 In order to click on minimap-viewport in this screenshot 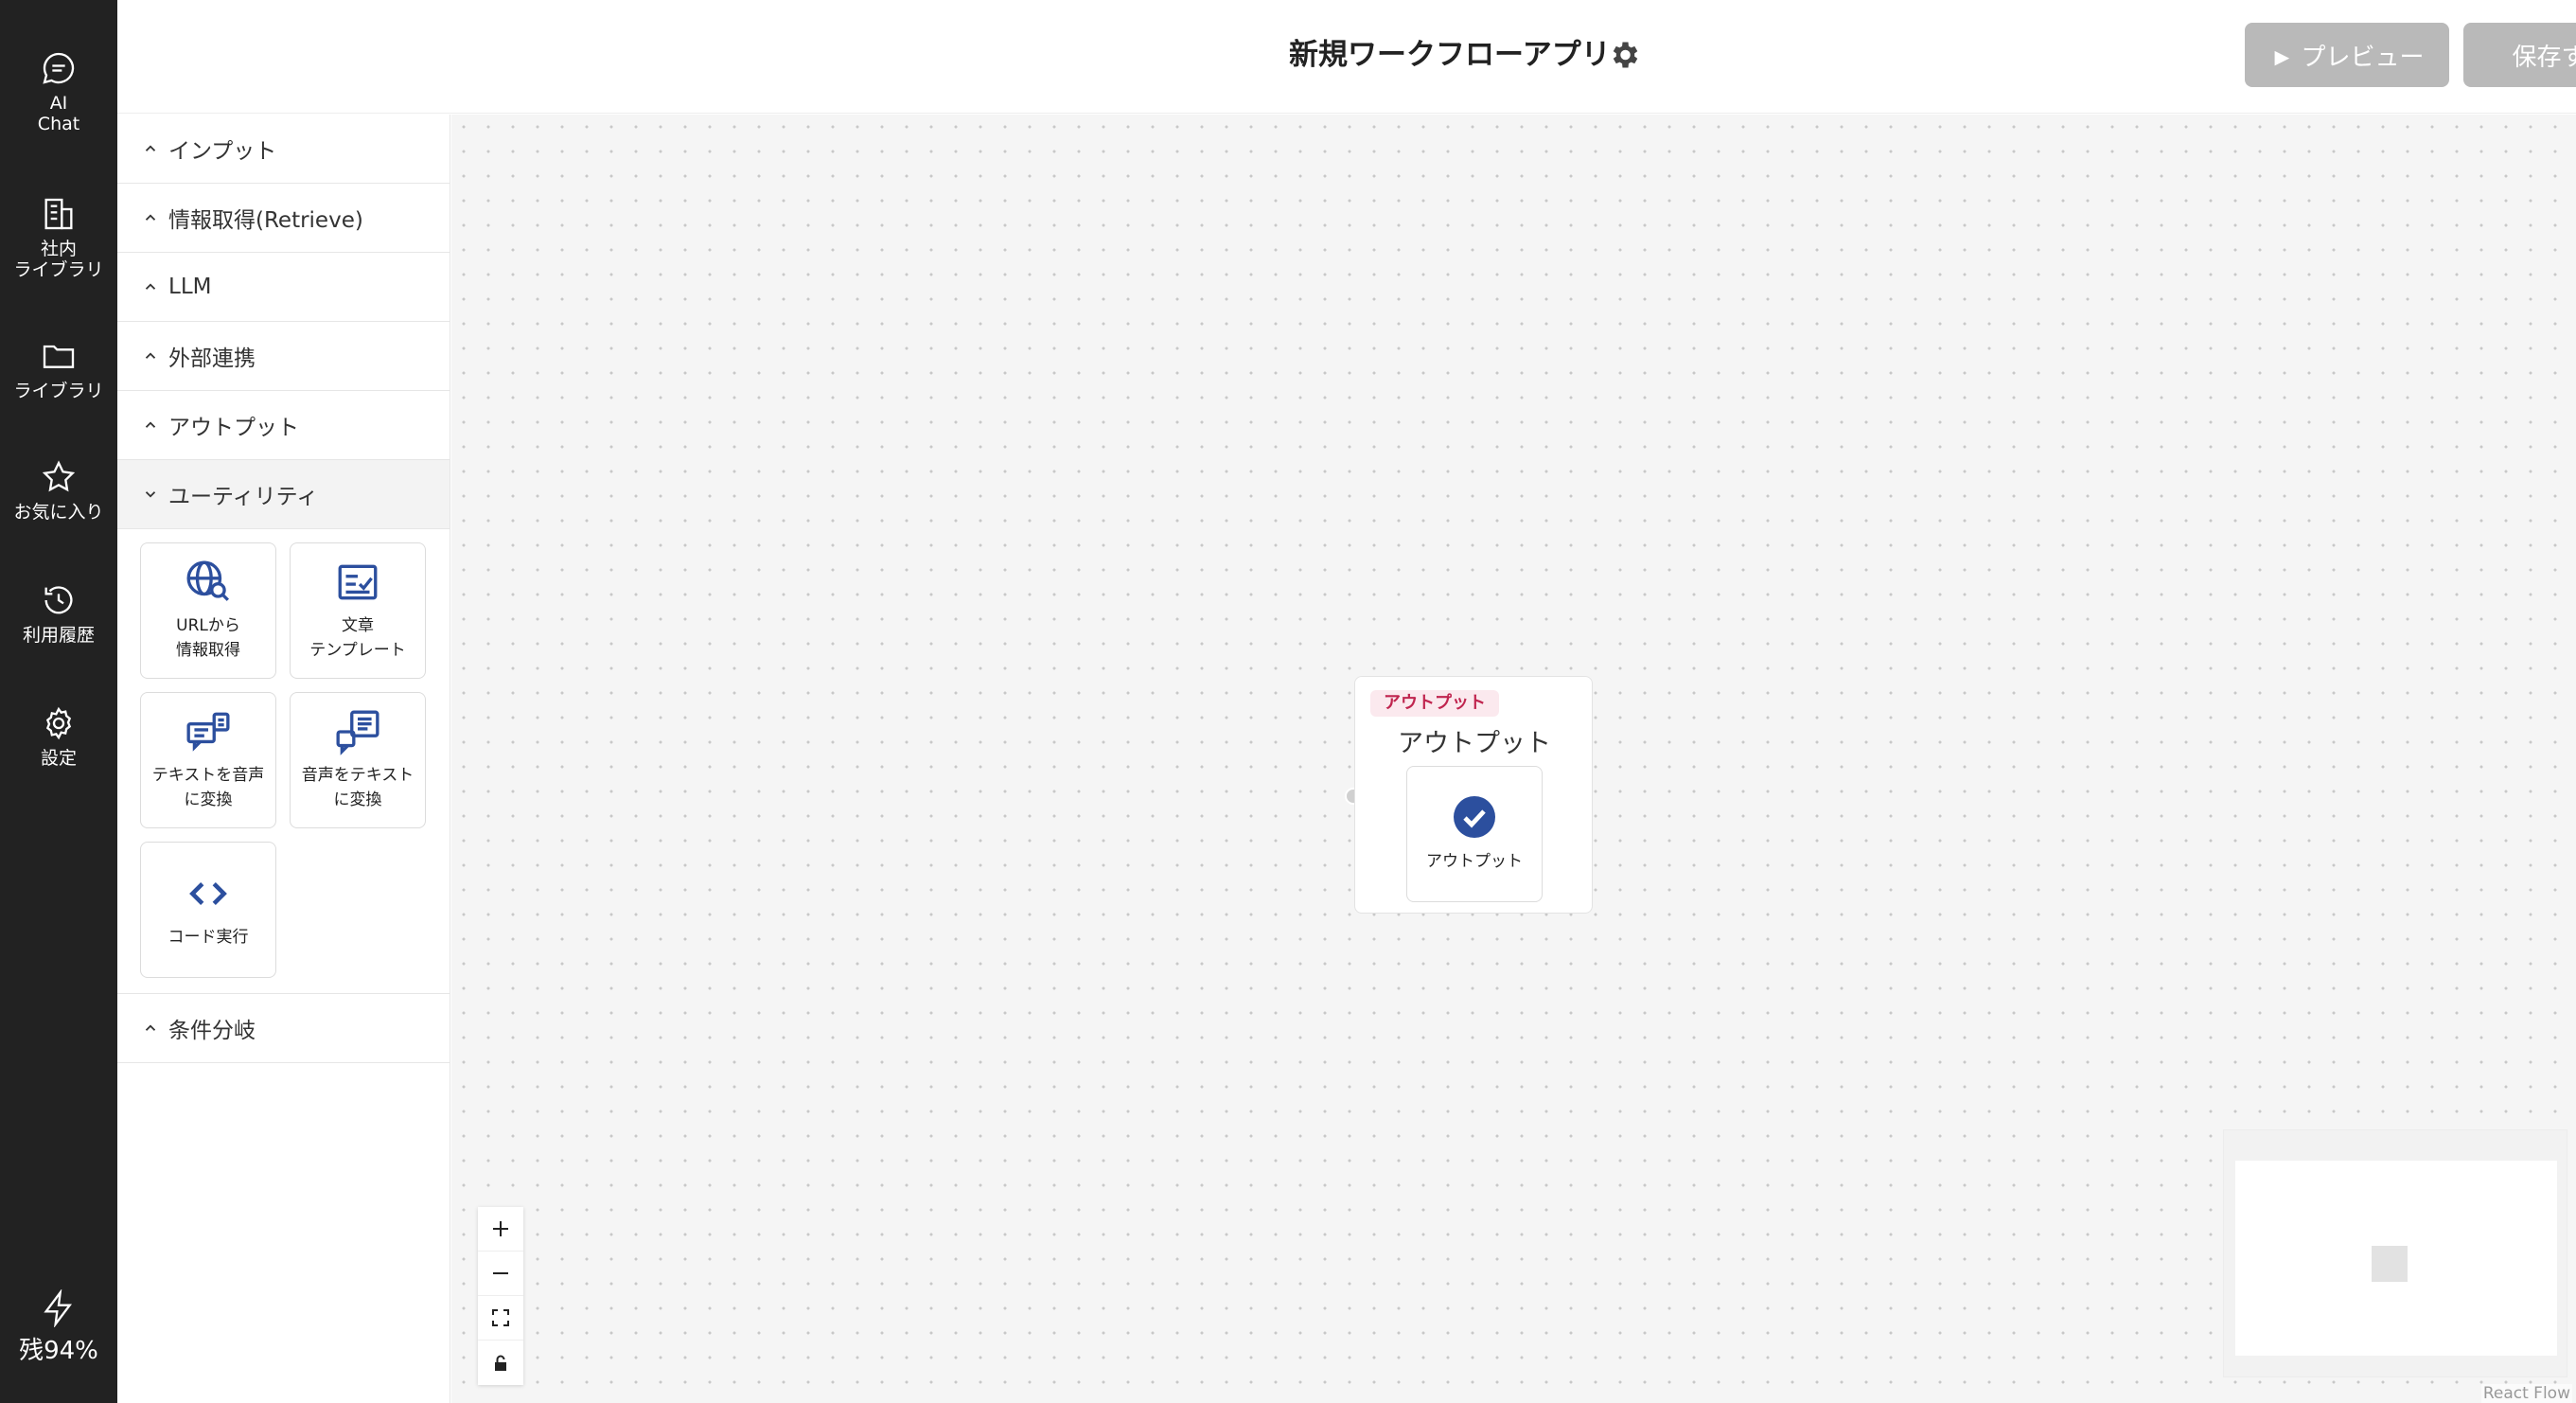, I will do `click(2396, 1258)`.